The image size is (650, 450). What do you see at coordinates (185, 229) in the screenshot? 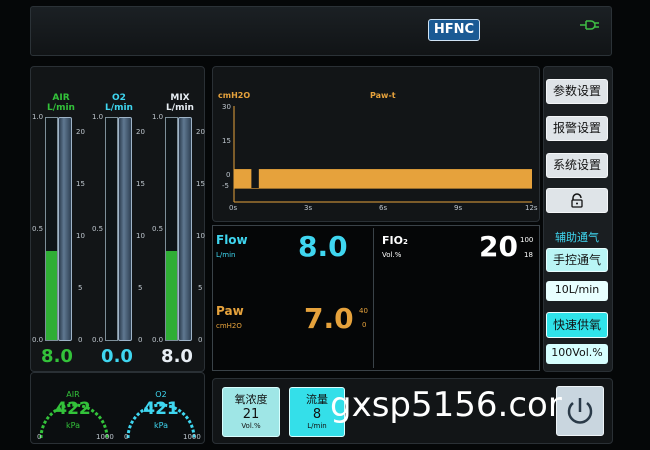
I see `mix-flow-tube` at bounding box center [185, 229].